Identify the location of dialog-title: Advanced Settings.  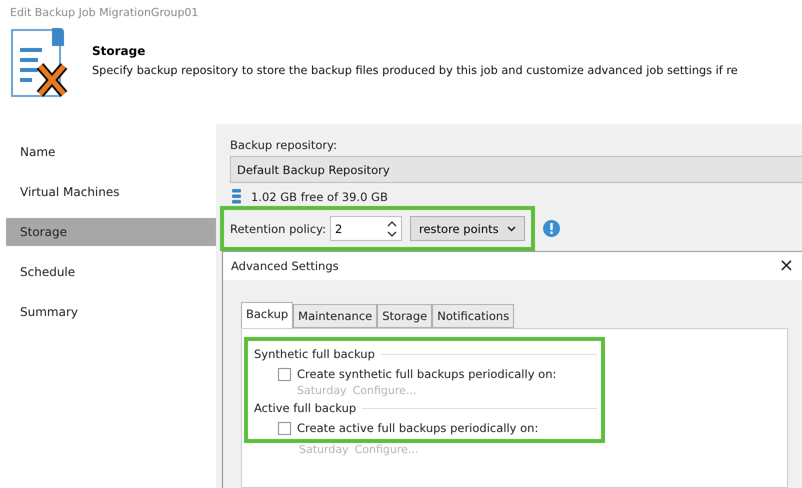
(285, 266).